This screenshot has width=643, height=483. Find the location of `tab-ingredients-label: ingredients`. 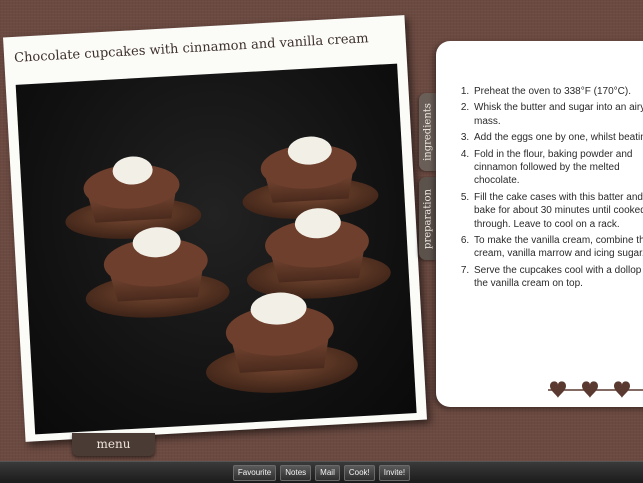

tab-ingredients-label: ingredients is located at coordinates (427, 132).